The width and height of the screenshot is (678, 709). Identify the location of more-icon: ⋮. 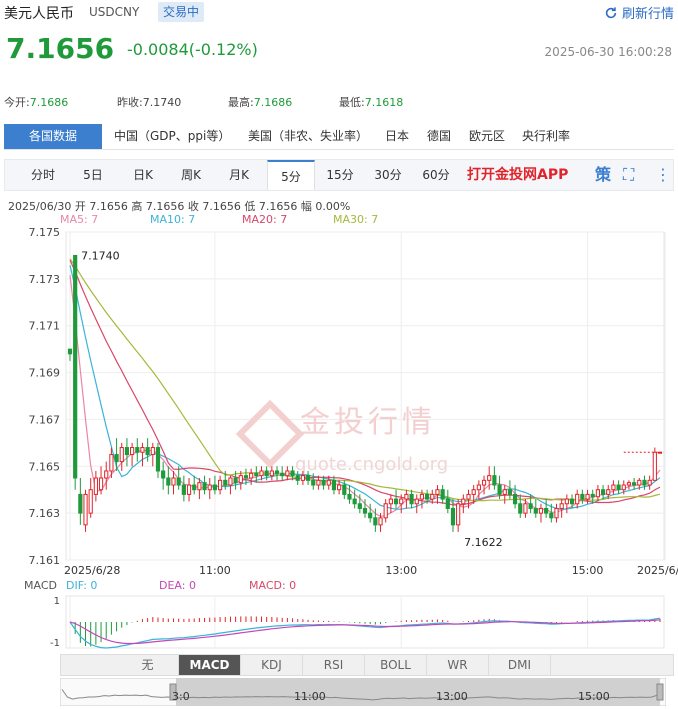
(663, 175).